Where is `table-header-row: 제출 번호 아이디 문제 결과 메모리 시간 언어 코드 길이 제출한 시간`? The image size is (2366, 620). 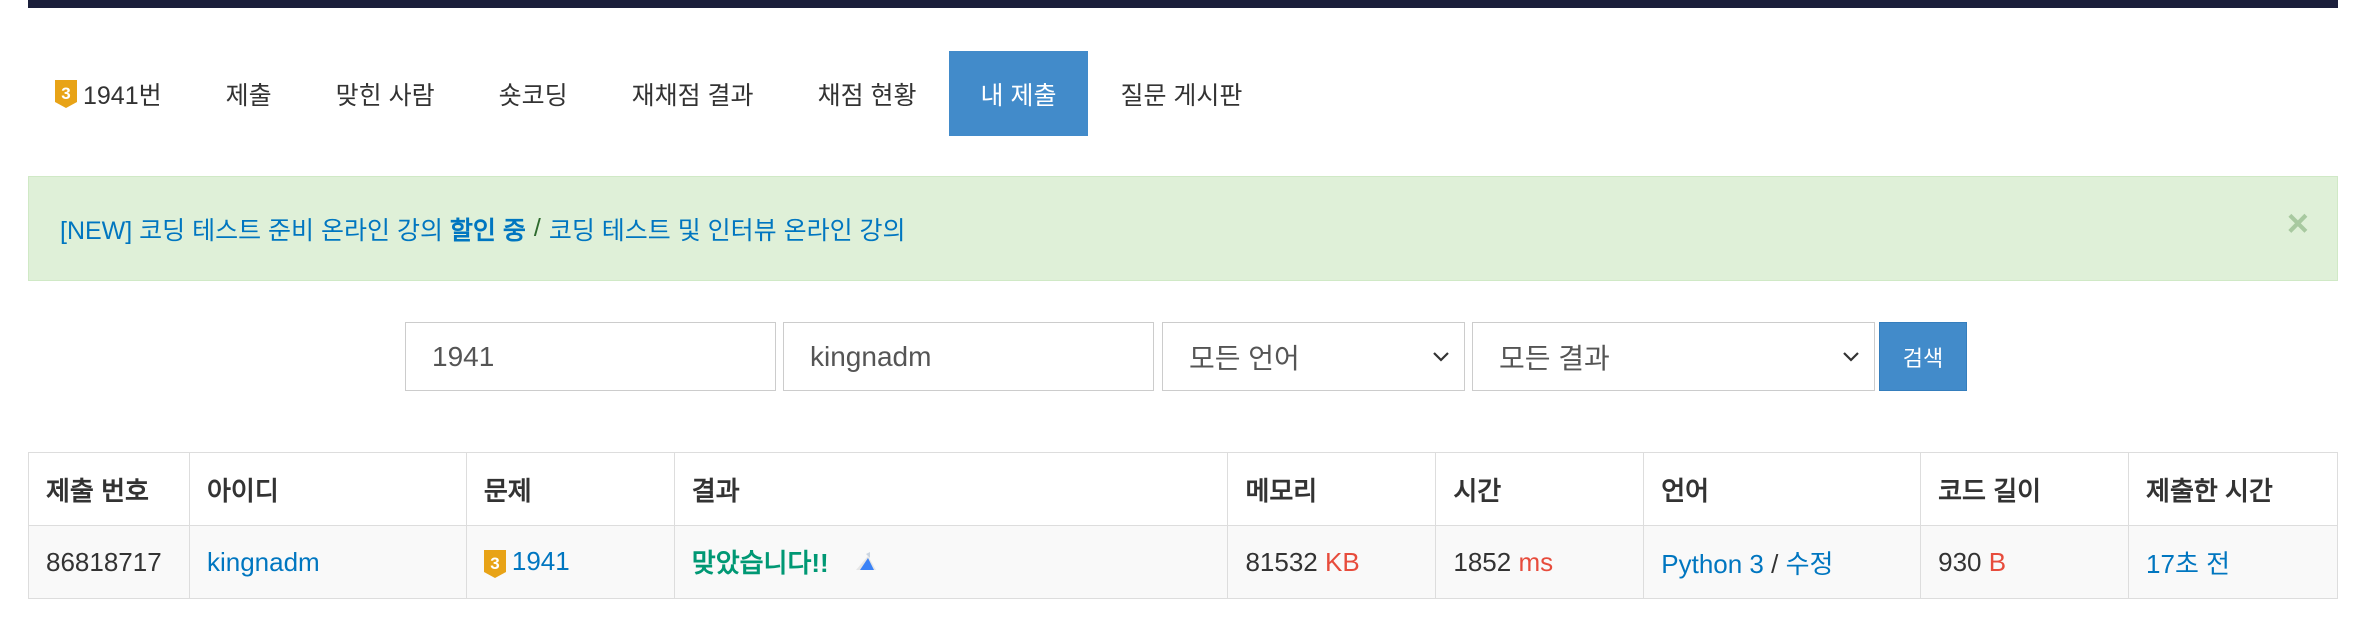
table-header-row: 제출 번호 아이디 문제 결과 메모리 시간 언어 코드 길이 제출한 시간 is located at coordinates (1183, 489).